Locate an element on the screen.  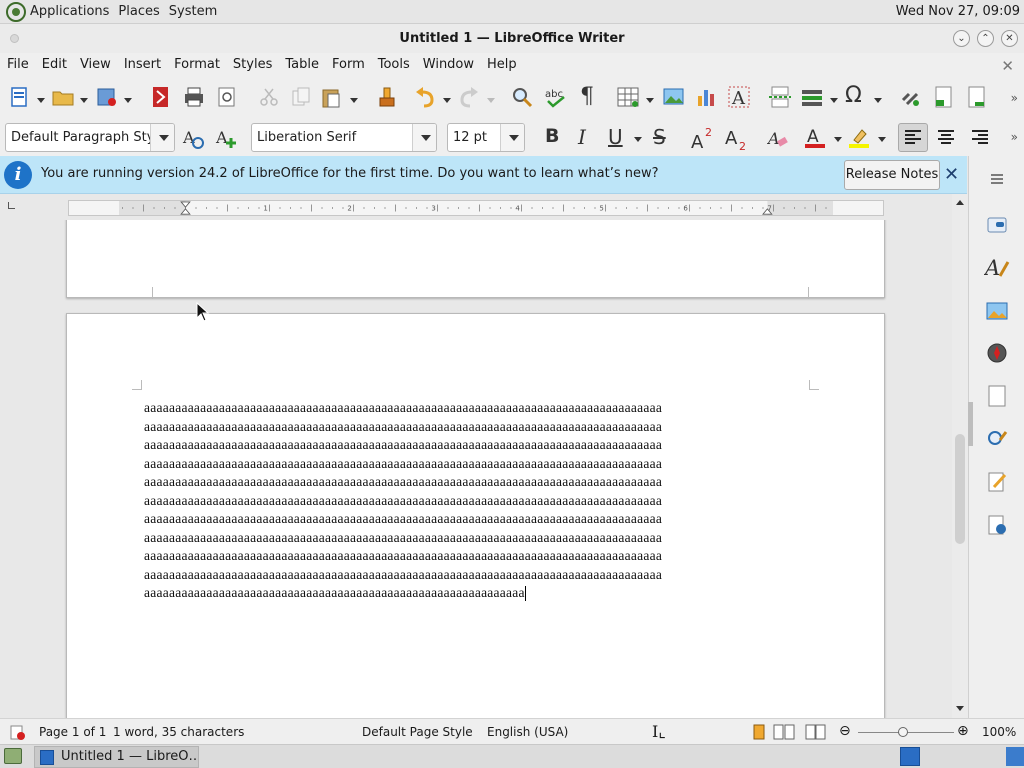
font-size-dropdown-icon is located at coordinates (512, 137).